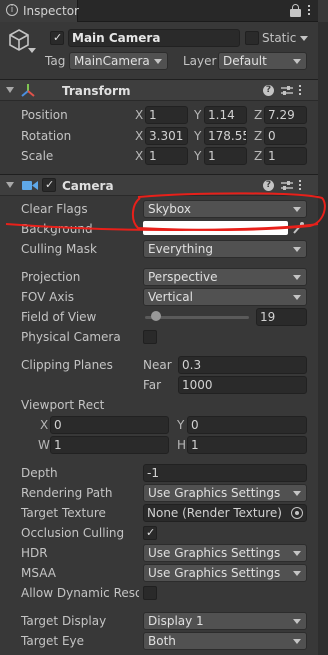  What do you see at coordinates (285, 136) in the screenshot?
I see `rotation-z-field: 0` at bounding box center [285, 136].